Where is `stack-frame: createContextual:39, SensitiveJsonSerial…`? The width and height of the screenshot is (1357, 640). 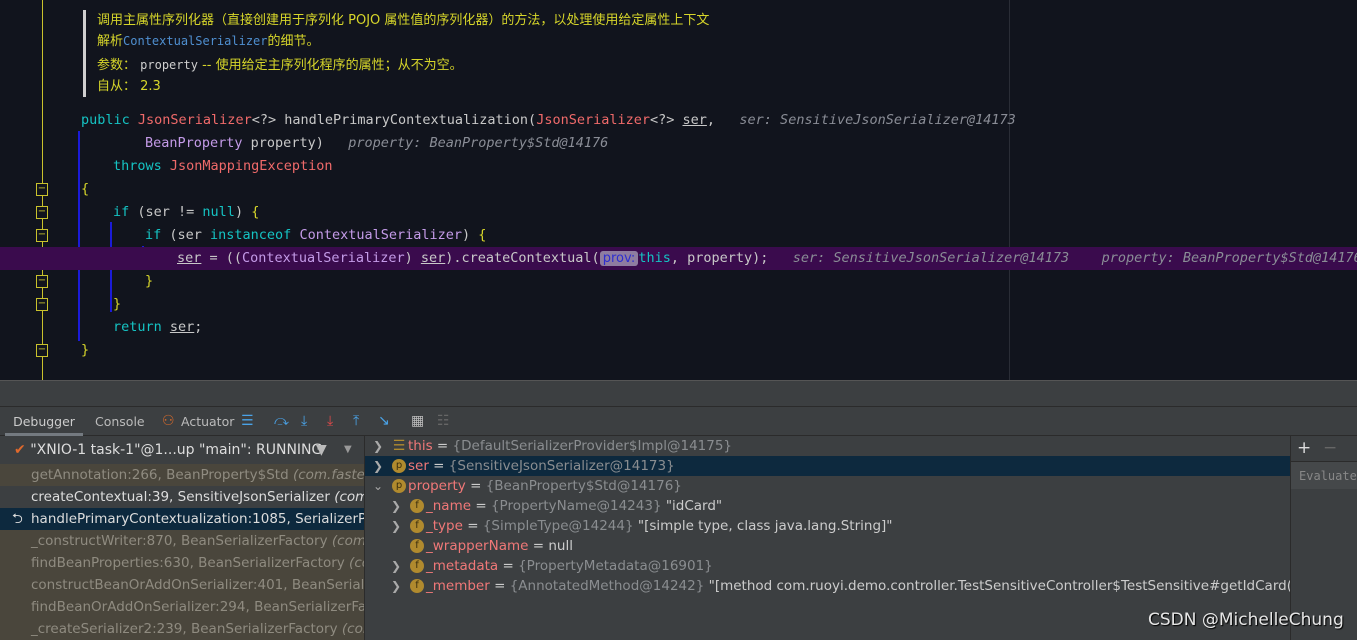
stack-frame: createContextual:39, SensitiveJsonSerial… is located at coordinates (182, 497).